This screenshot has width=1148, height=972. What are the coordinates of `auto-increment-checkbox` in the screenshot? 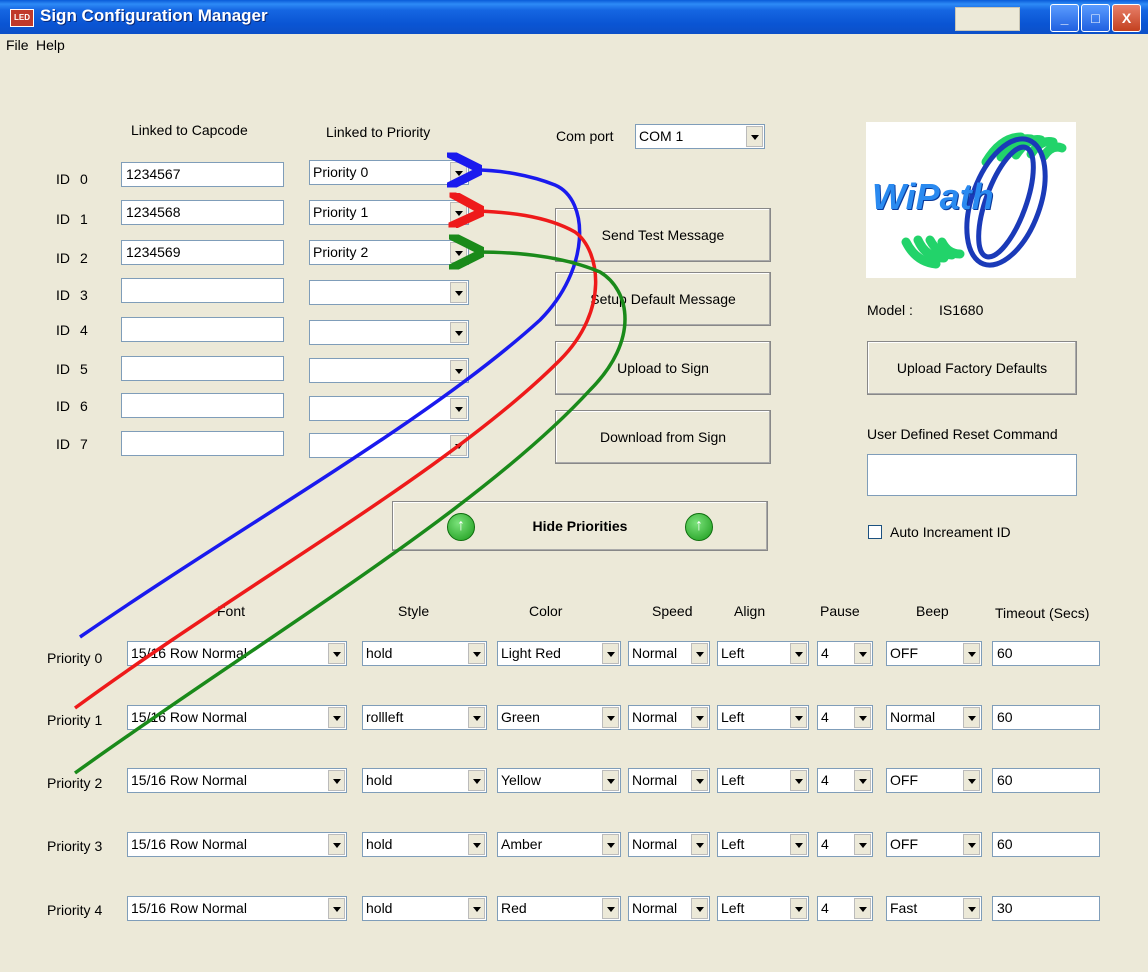 It's located at (875, 532).